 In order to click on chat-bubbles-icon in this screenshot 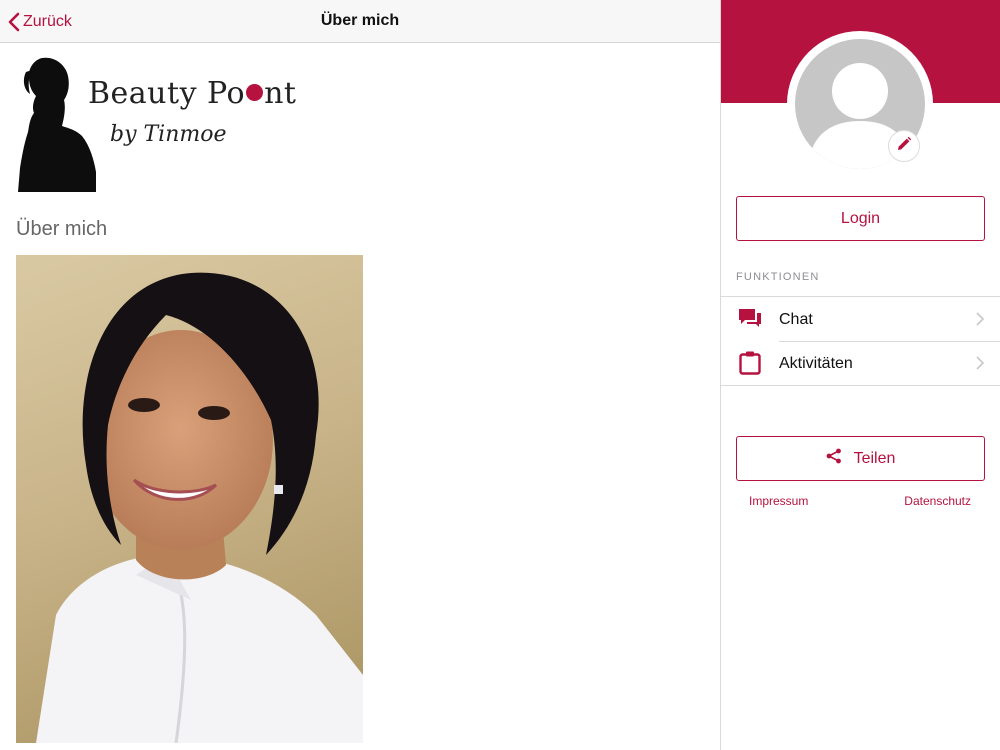, I will do `click(750, 319)`.